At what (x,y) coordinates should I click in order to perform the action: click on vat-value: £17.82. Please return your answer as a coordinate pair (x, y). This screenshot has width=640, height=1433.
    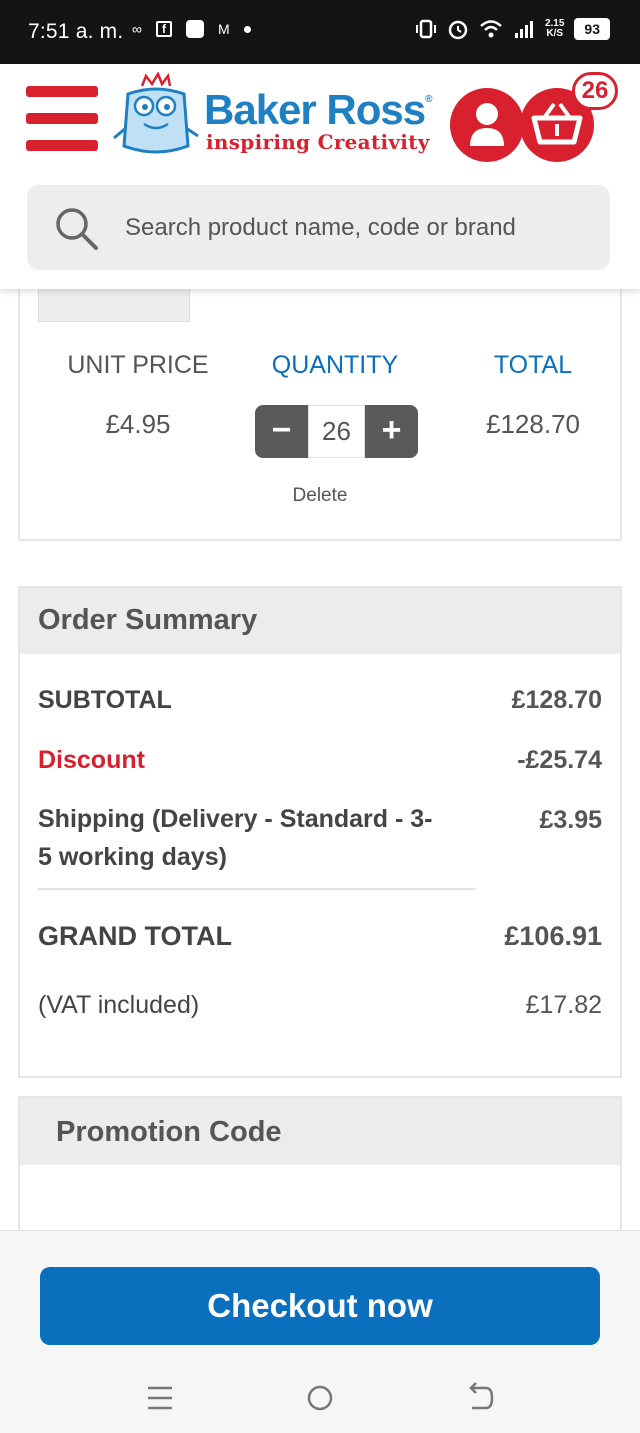
    Looking at the image, I should click on (563, 1005).